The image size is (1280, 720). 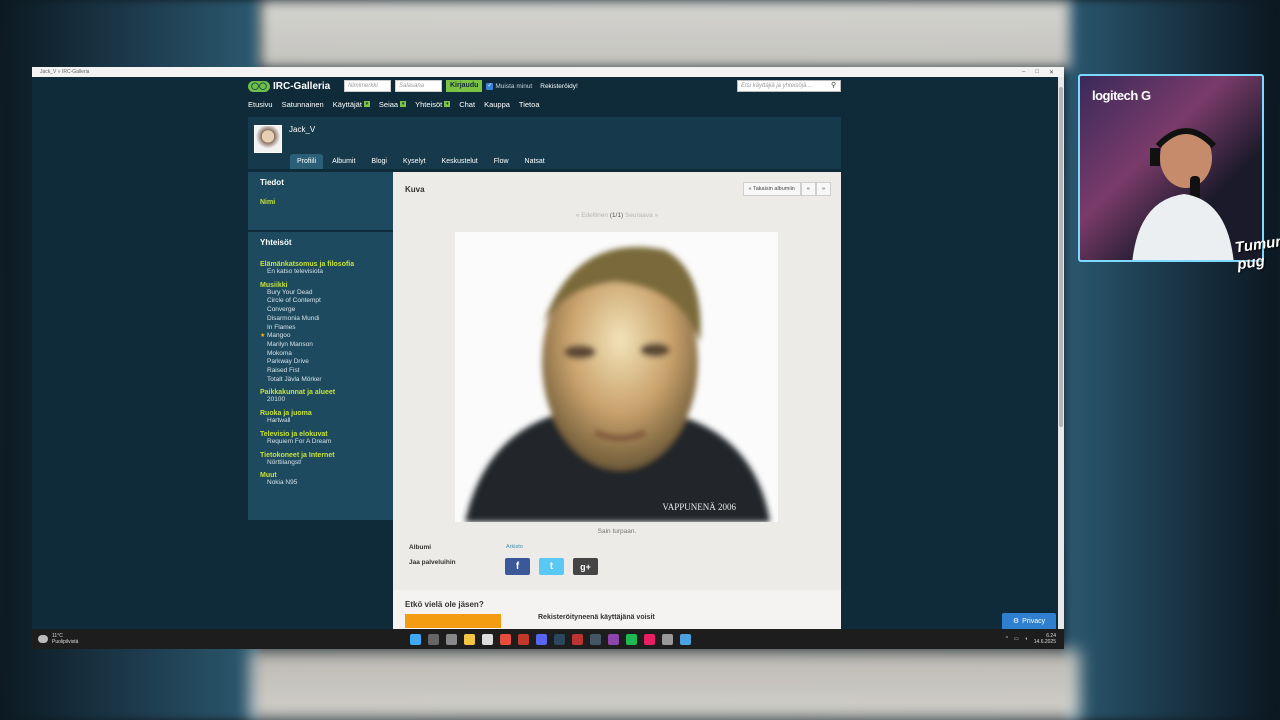 I want to click on back-to-album-button: « Takaisin albumiin, so click(x=771, y=189).